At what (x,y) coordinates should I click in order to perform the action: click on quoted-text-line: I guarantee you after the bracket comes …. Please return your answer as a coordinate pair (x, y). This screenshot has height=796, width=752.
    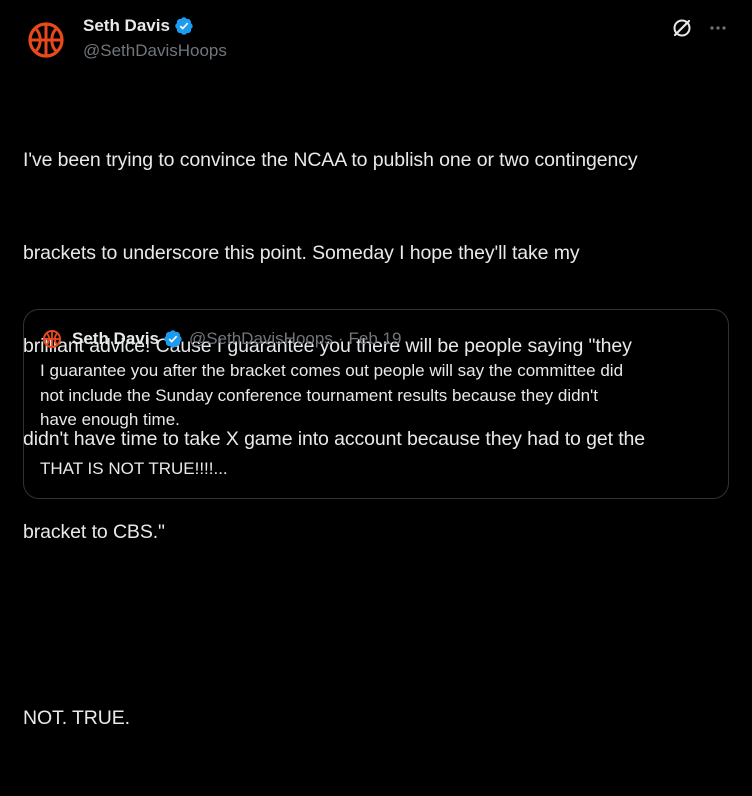
    Looking at the image, I should click on (332, 370).